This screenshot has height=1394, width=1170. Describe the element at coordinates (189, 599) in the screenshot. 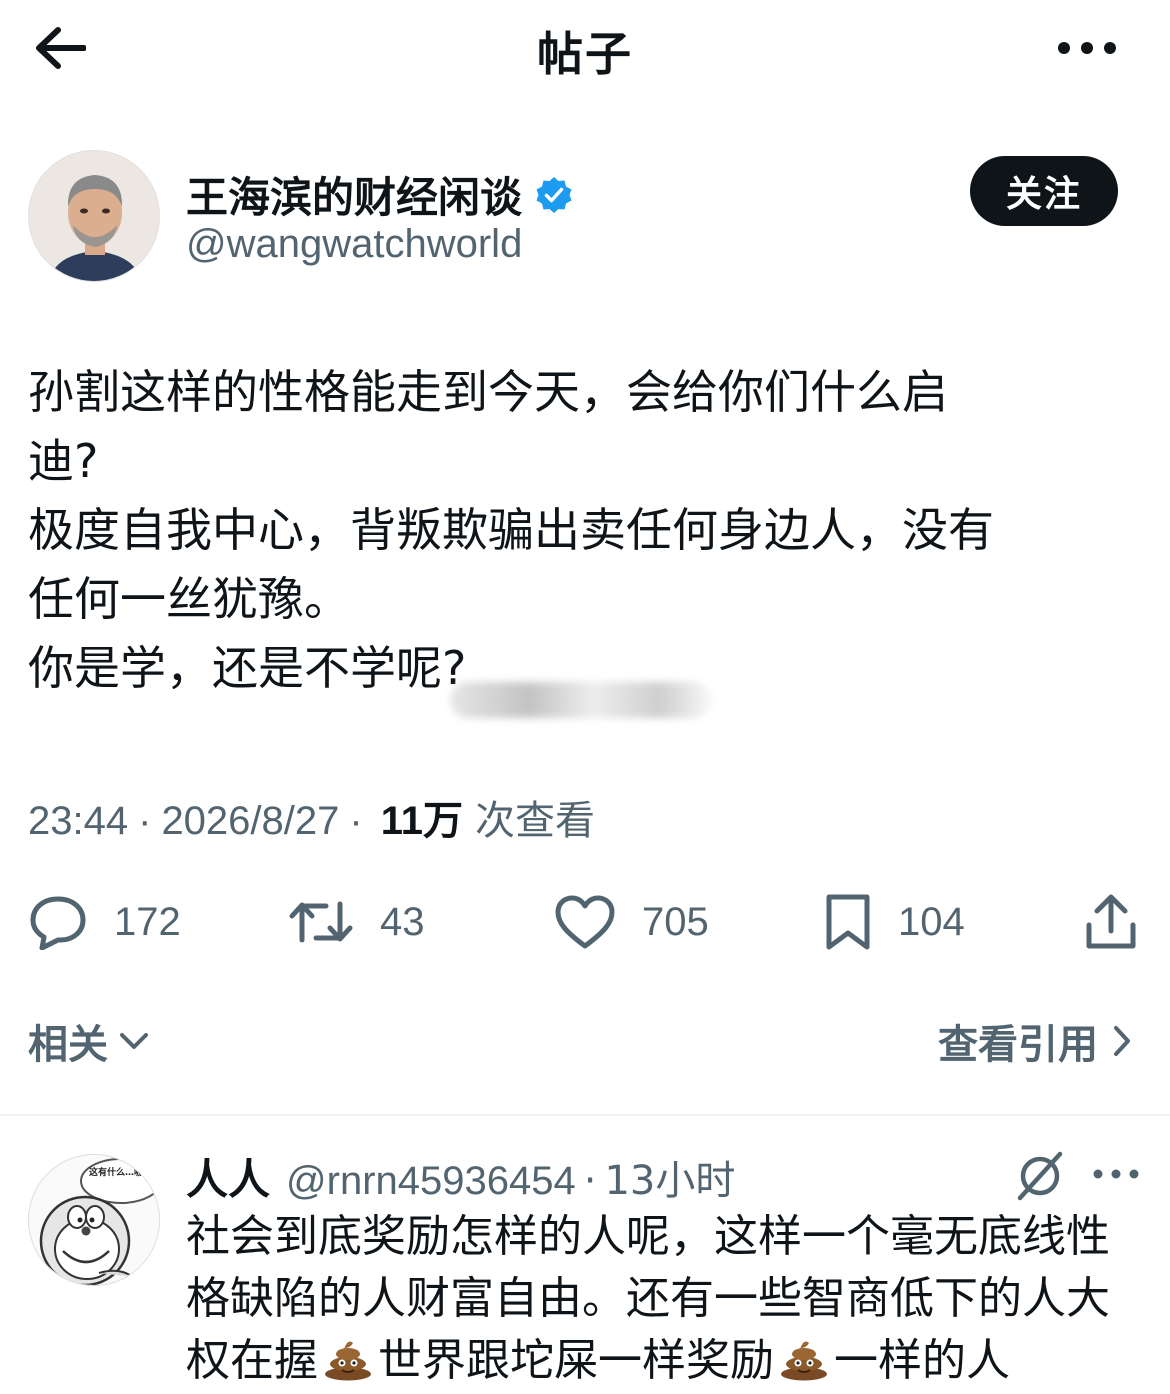

I see `post-text-line: 任何一丝犹豫。` at that location.